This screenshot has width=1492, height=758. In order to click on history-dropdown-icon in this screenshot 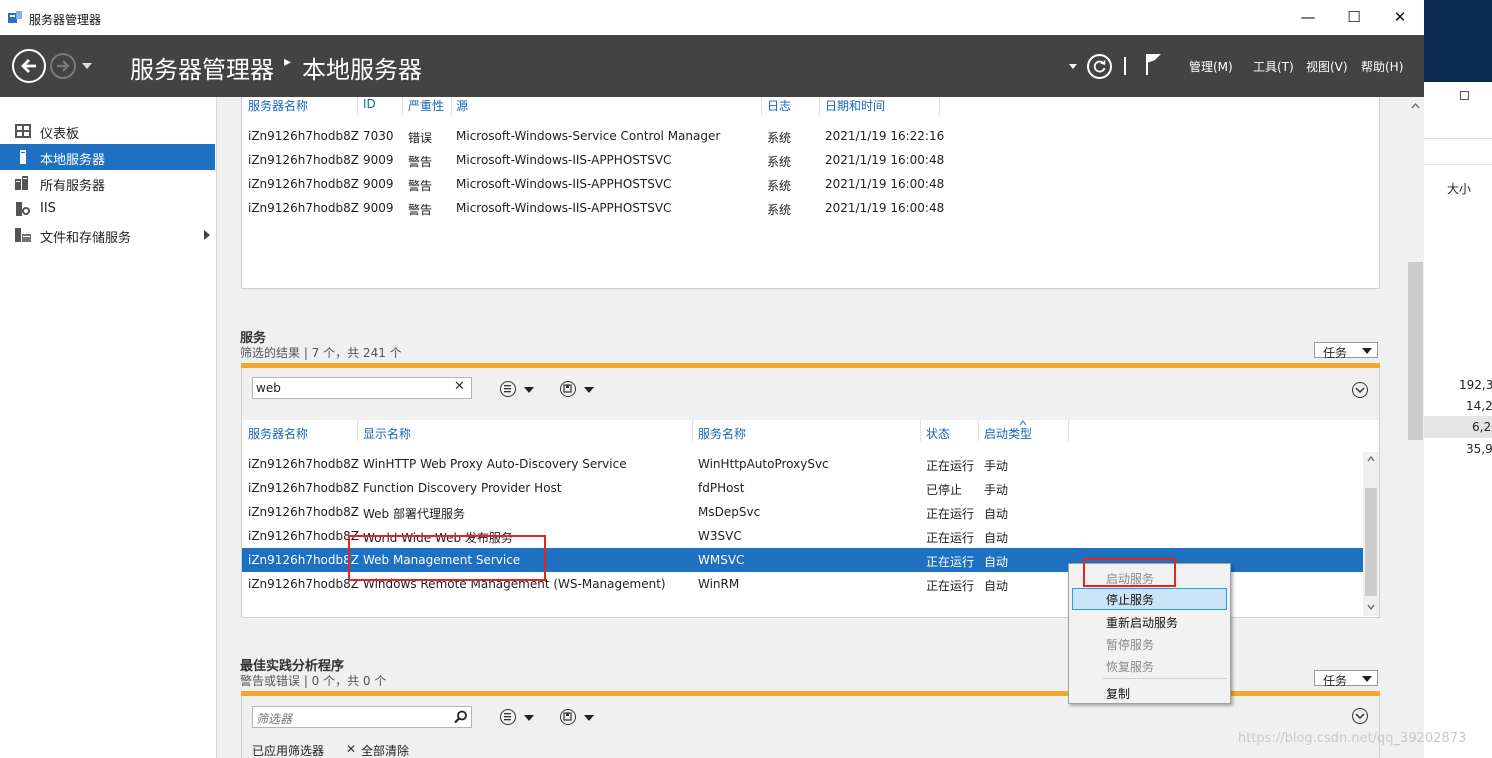, I will do `click(87, 66)`.